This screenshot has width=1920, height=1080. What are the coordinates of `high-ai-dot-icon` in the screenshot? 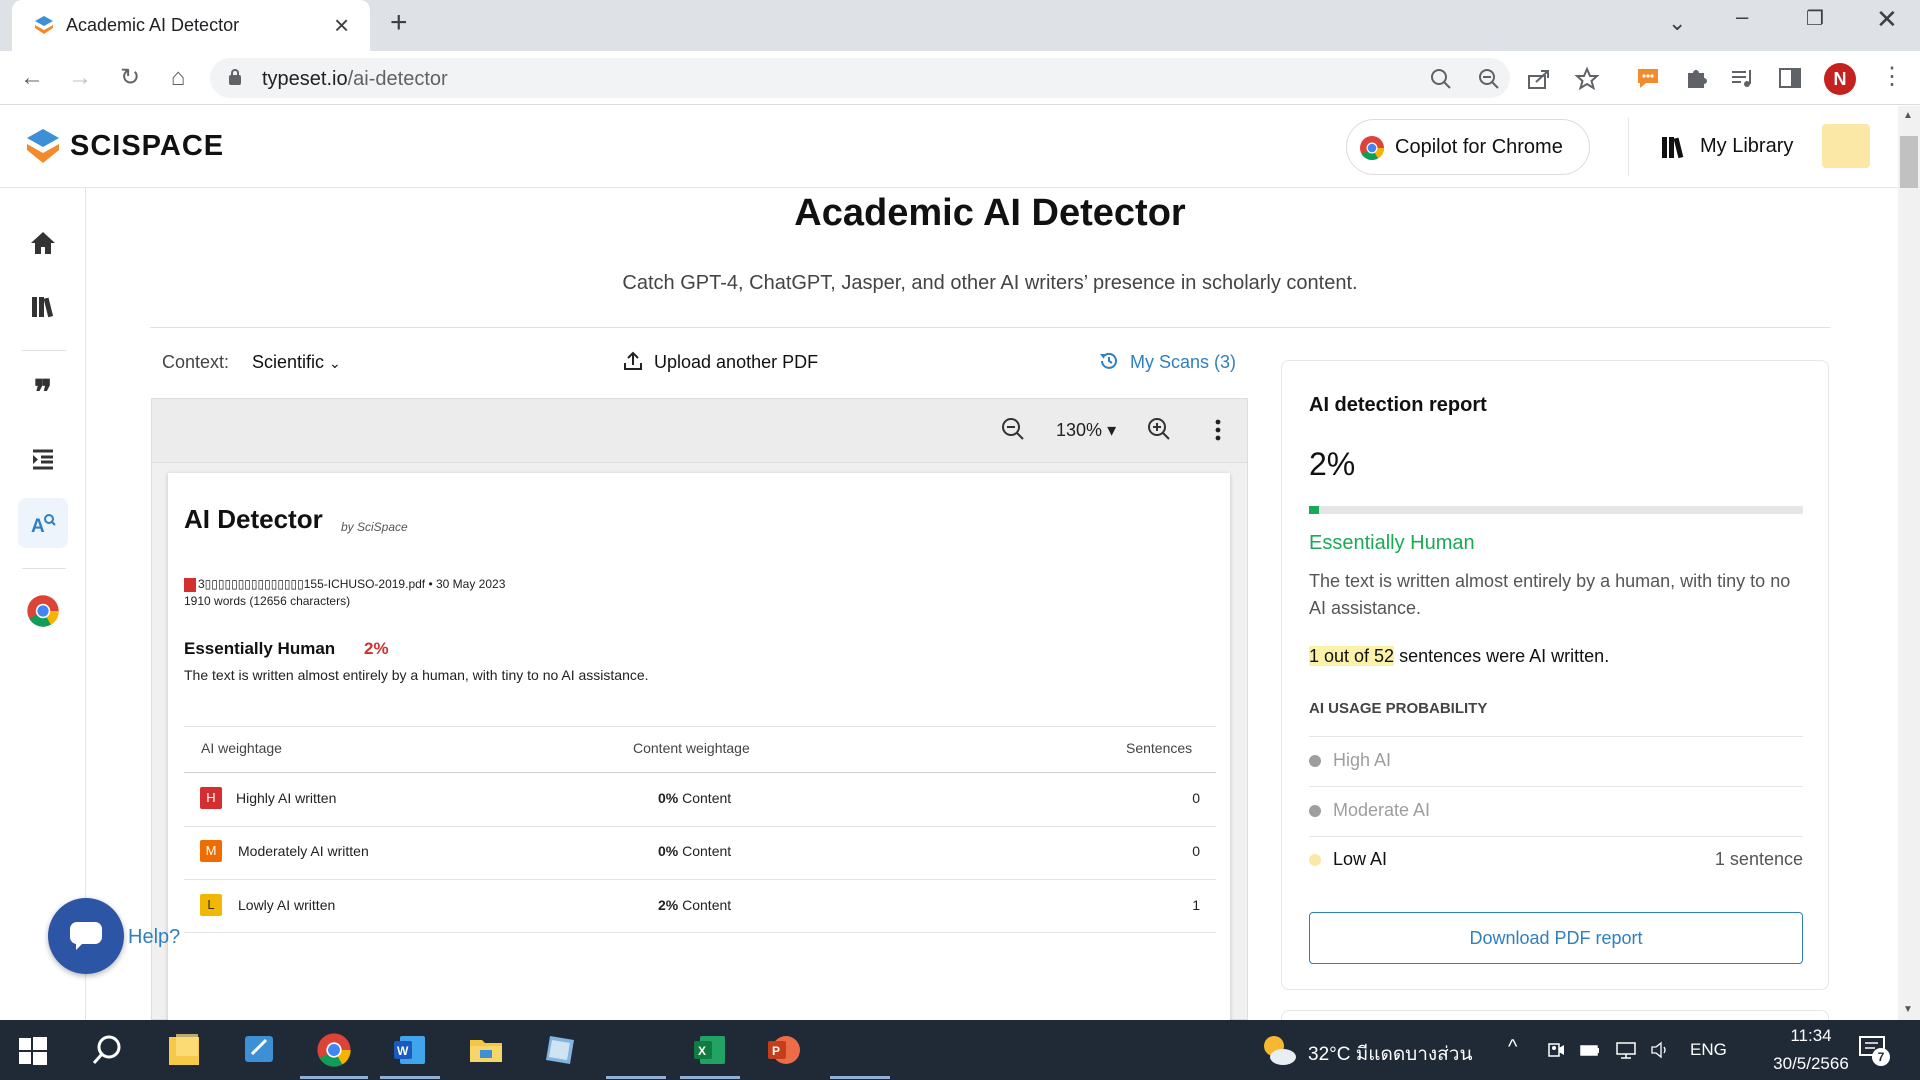 It's located at (1315, 761).